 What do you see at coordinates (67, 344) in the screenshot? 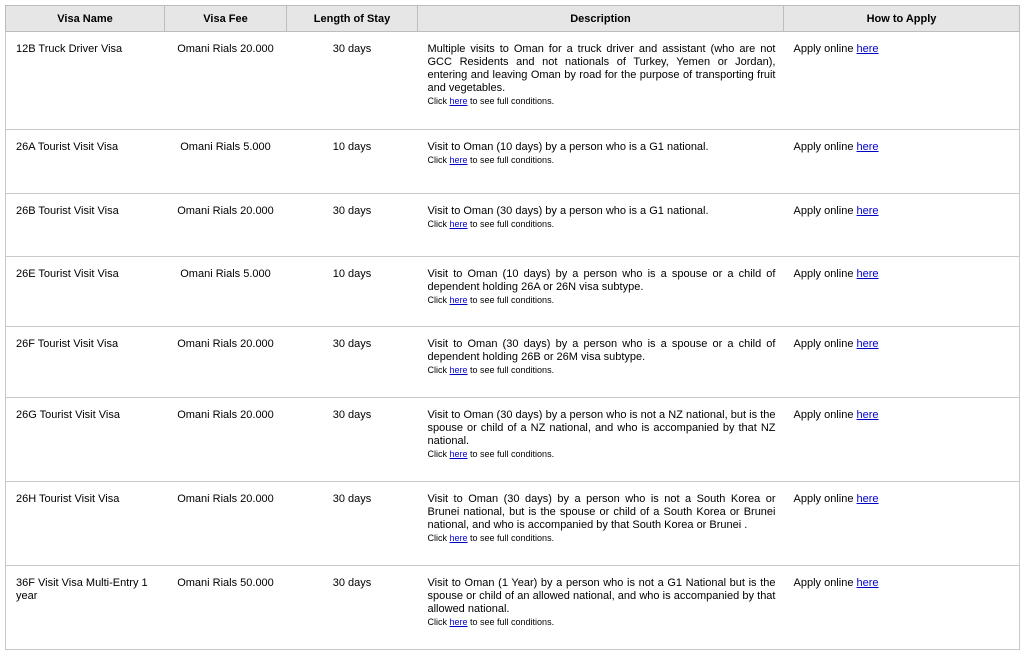
I see `visa-name: 26F Tourist Visit Visa` at bounding box center [67, 344].